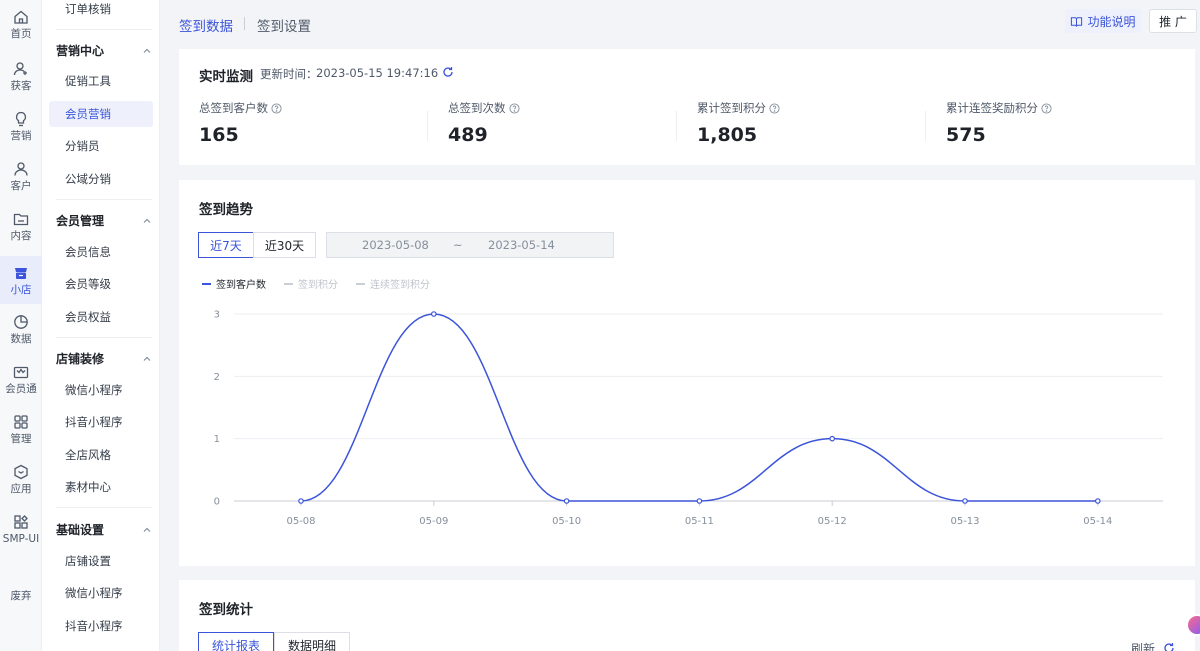 The image size is (1200, 651). Describe the element at coordinates (101, 317) in the screenshot. I see `menu-item-member-rights: 会员权益` at that location.